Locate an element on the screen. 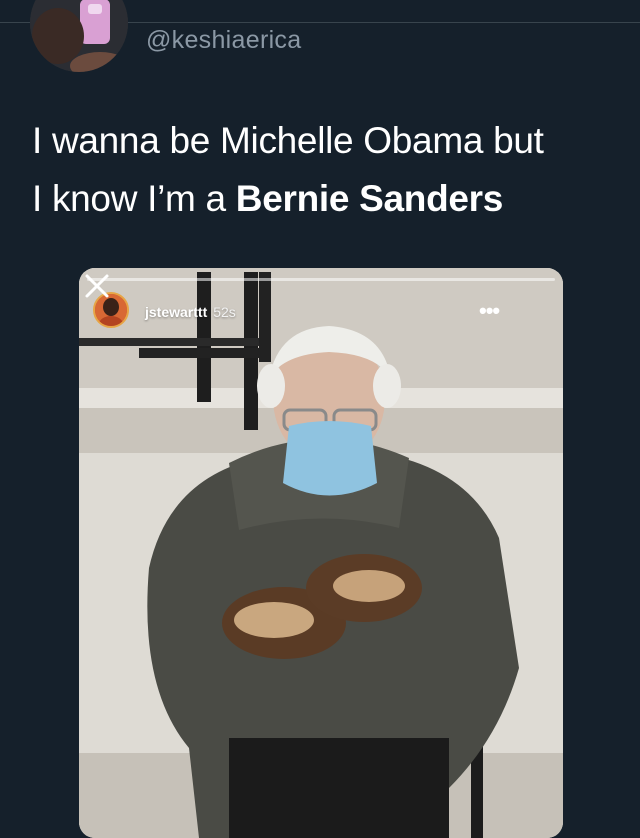 The image size is (640, 838). story-timestamp: 52s is located at coordinates (224, 312).